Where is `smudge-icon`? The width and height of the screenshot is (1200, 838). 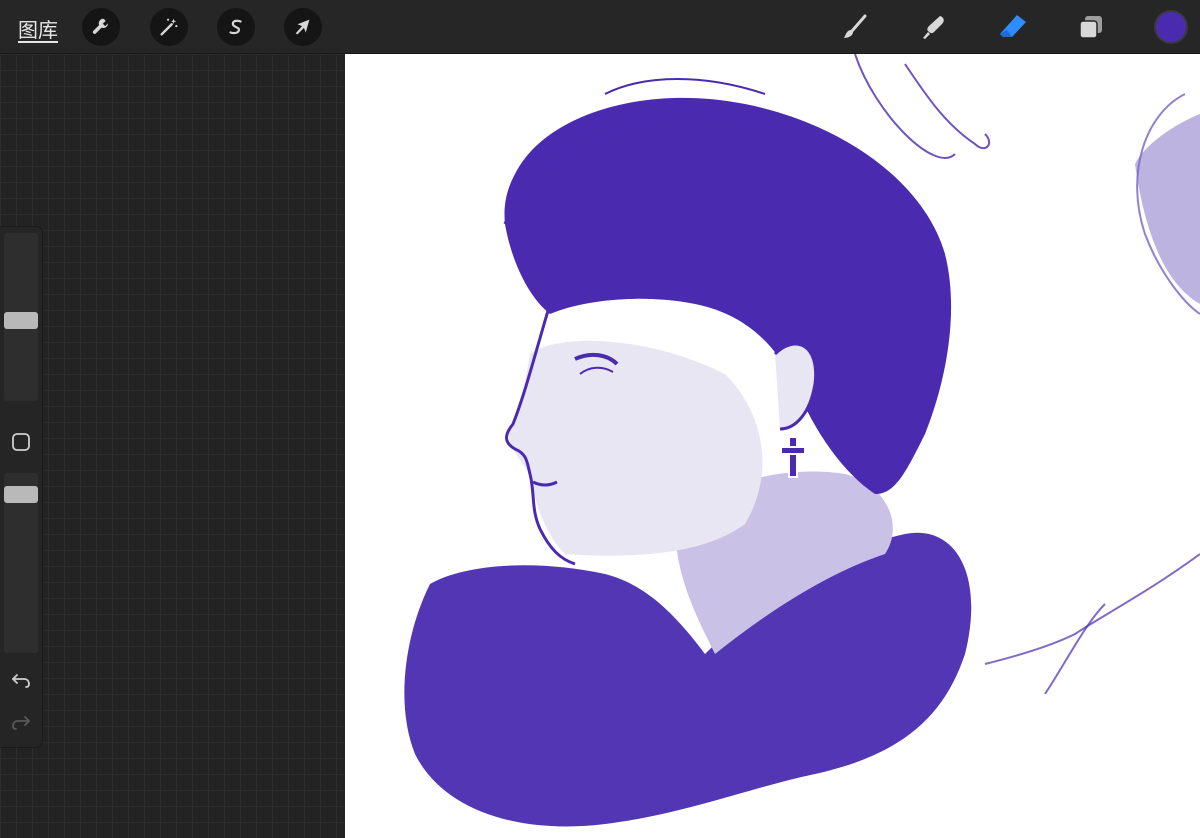
smudge-icon is located at coordinates (933, 27).